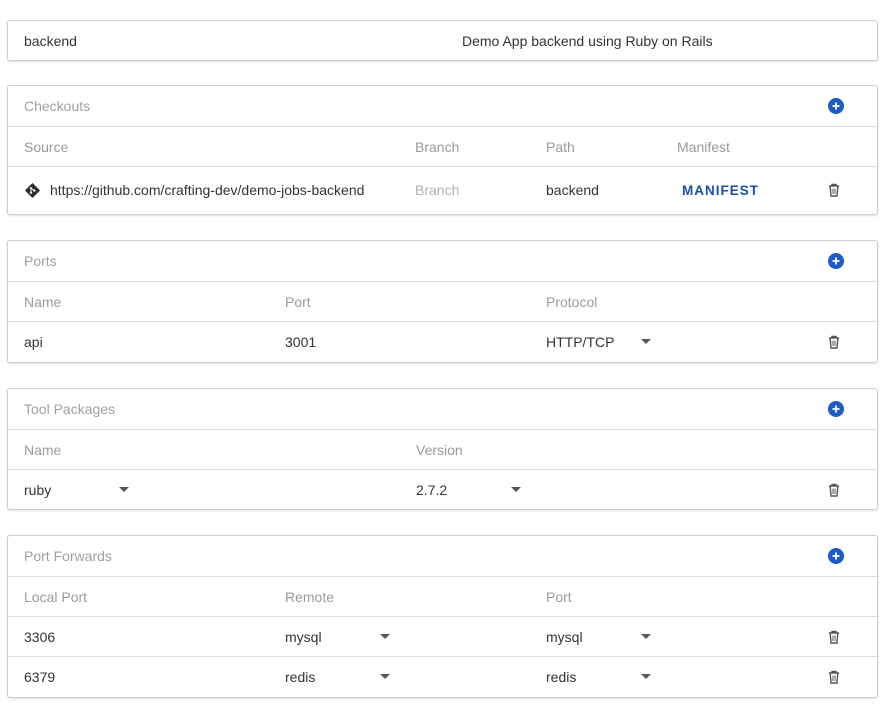 The height and width of the screenshot is (708, 887). Describe the element at coordinates (561, 676) in the screenshot. I see `remote-port-value: redis` at that location.